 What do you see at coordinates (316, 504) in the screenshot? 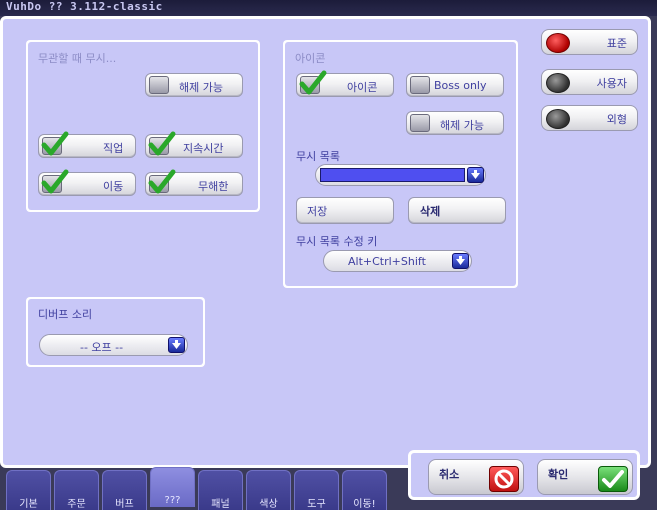
I see `tab-label: 도구` at bounding box center [316, 504].